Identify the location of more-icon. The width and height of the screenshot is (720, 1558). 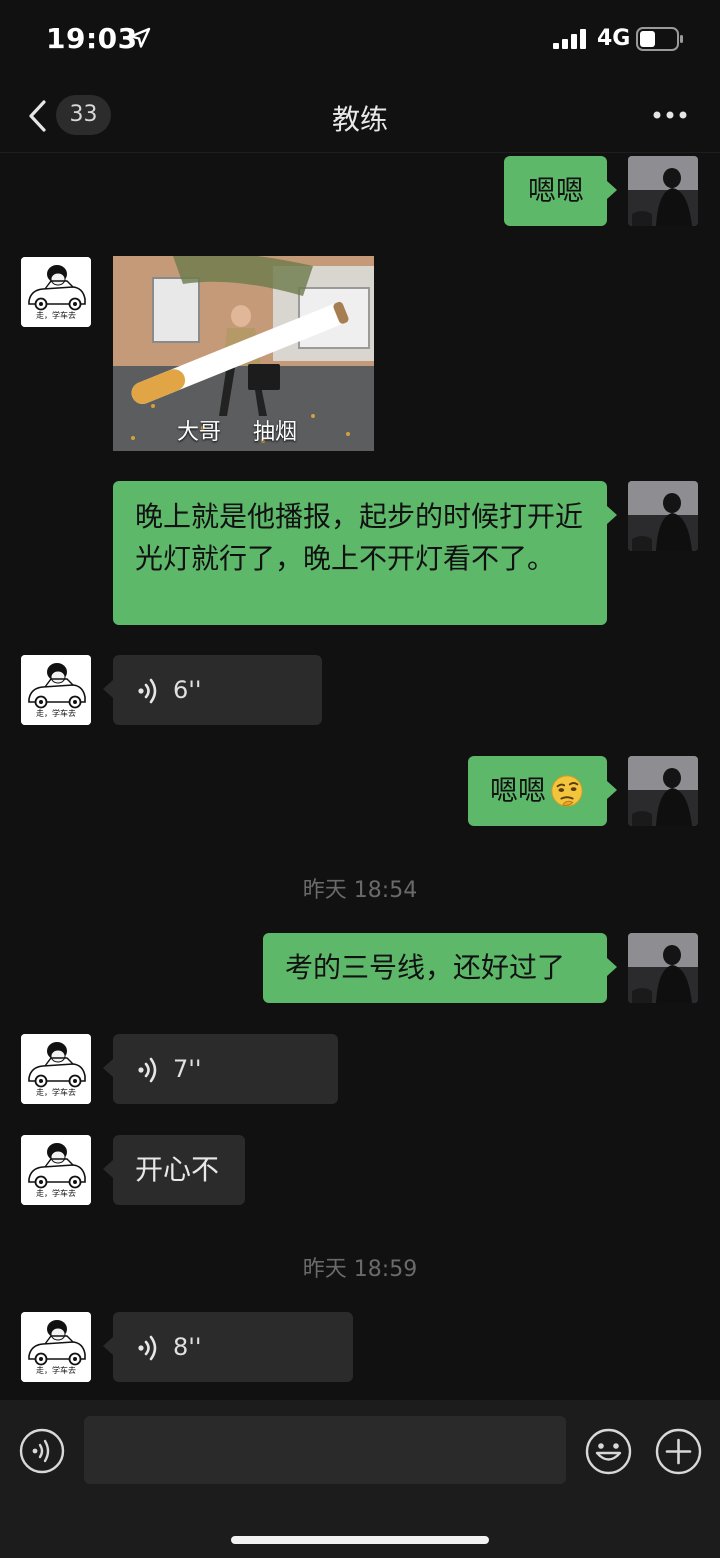
(670, 115).